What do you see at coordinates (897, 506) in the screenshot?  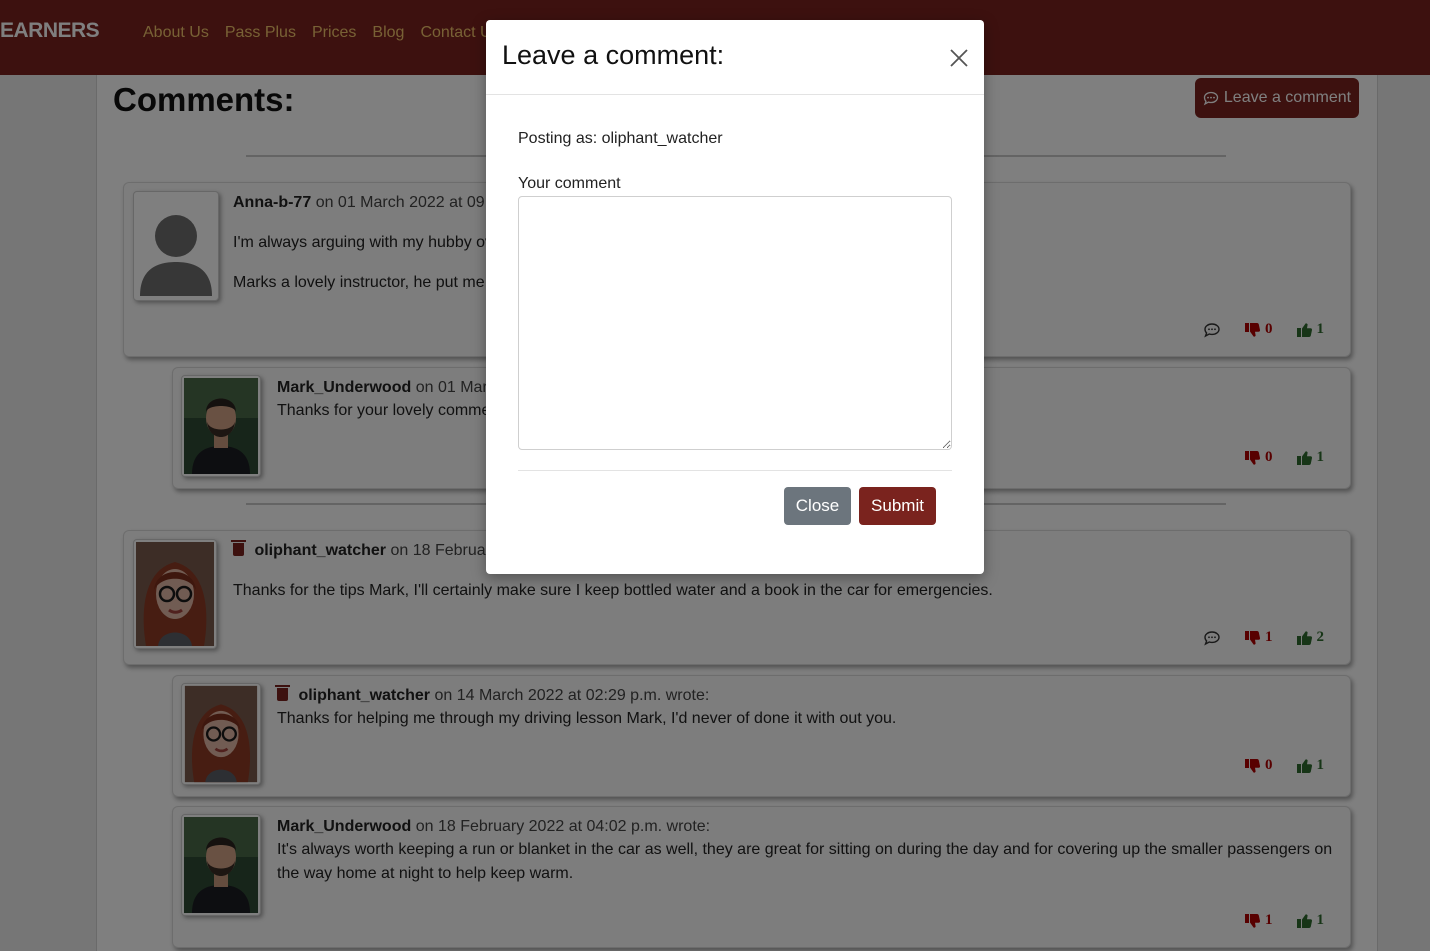 I see `submit-button: Submit` at bounding box center [897, 506].